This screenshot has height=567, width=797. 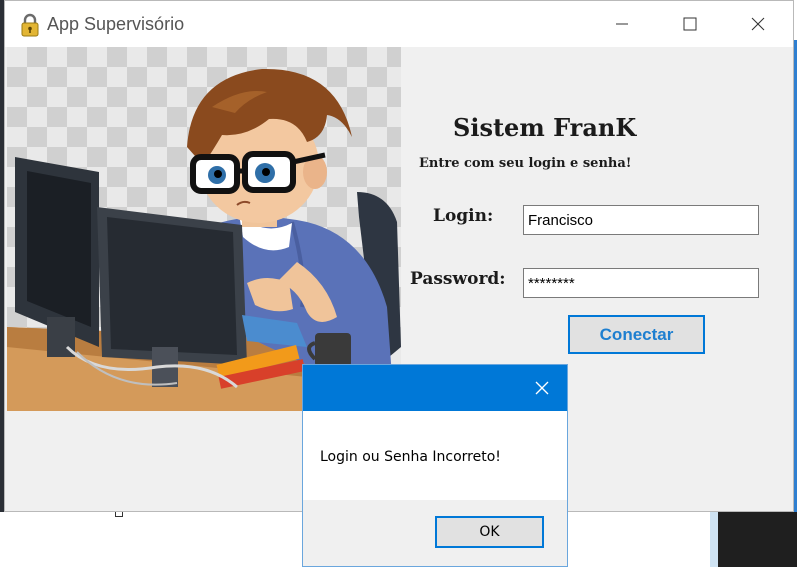 I want to click on error-dialog: Login ou Senha Incorreto! OK, so click(x=435, y=465).